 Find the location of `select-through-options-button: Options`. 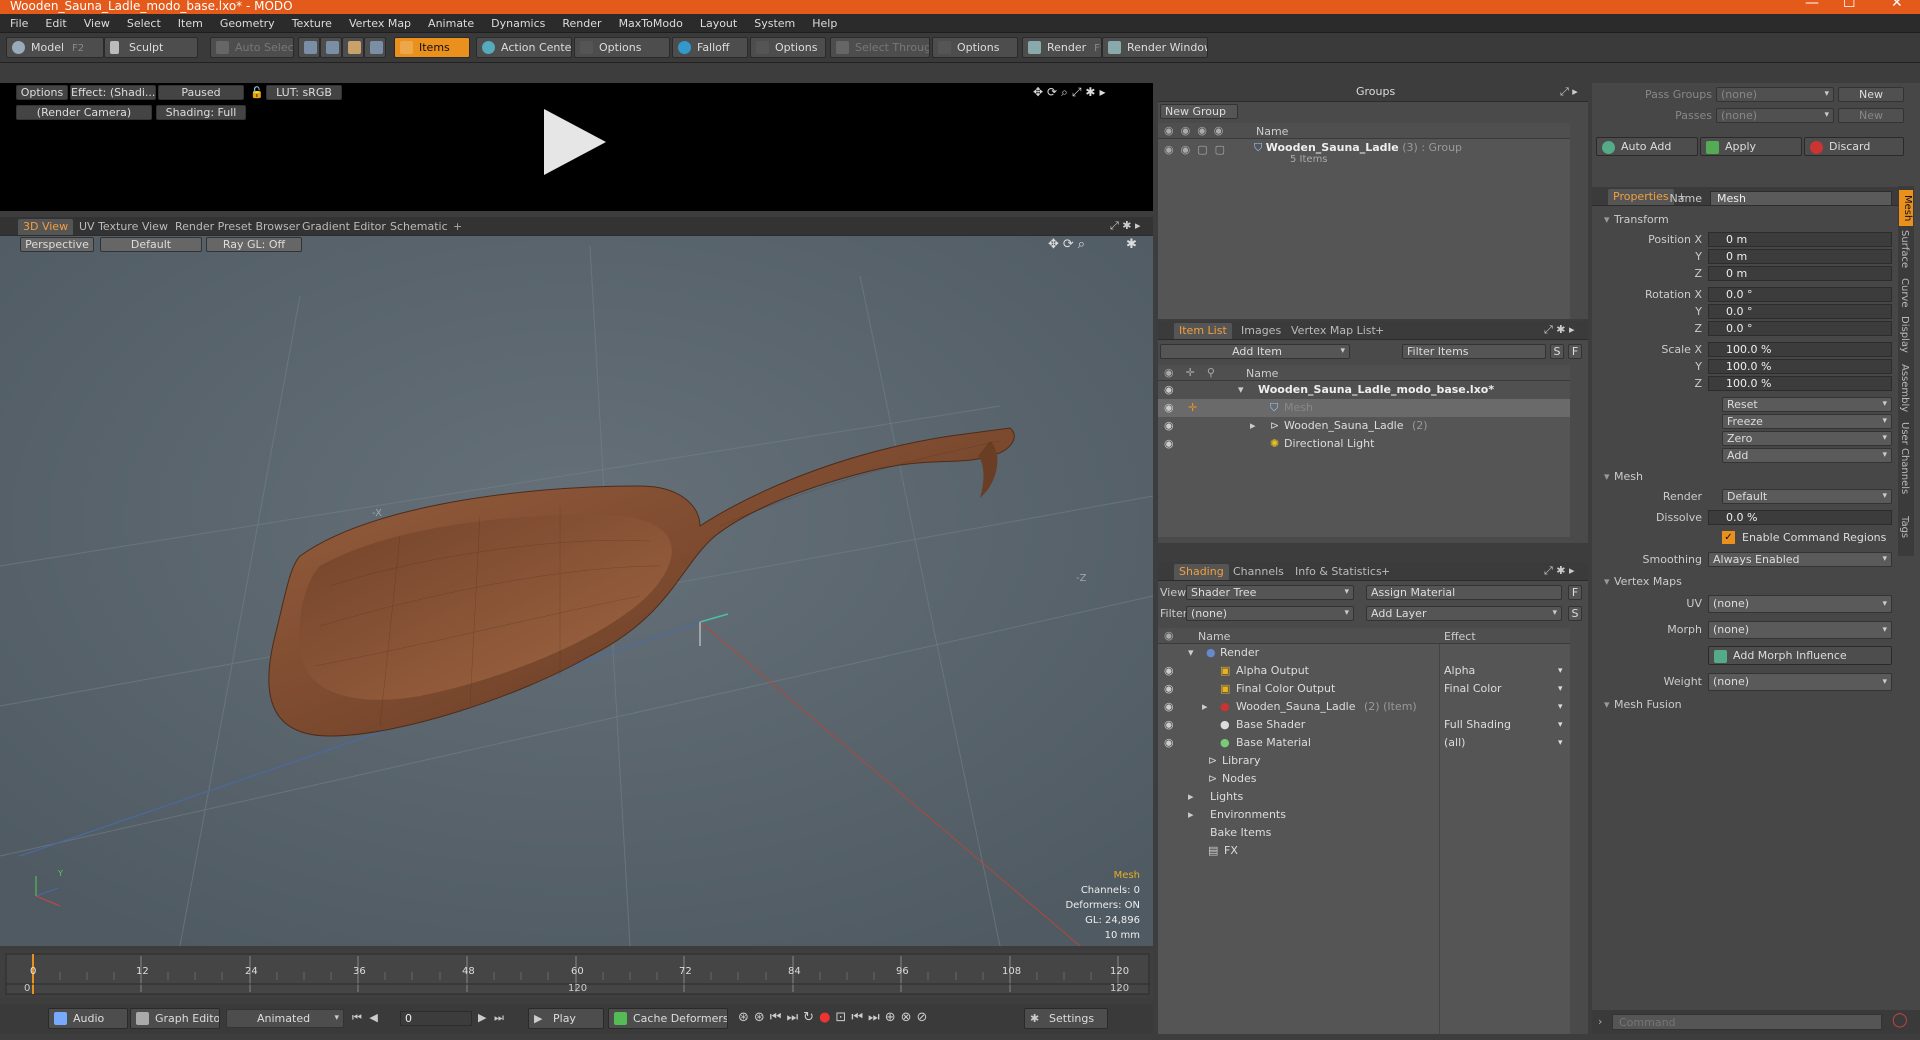

select-through-options-button: Options is located at coordinates (975, 47).